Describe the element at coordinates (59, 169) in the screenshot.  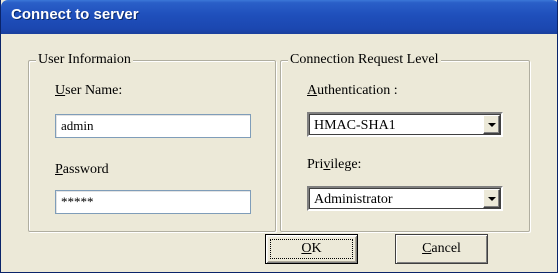
I see `password-label-accel: P` at that location.